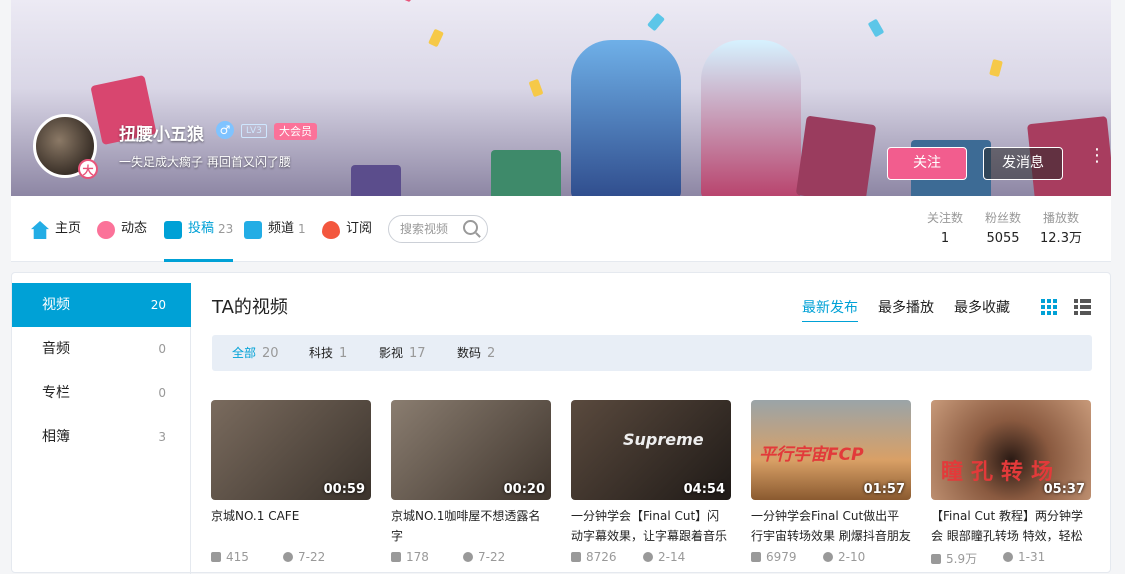 The image size is (1125, 574). I want to click on filter-count: 1, so click(343, 353).